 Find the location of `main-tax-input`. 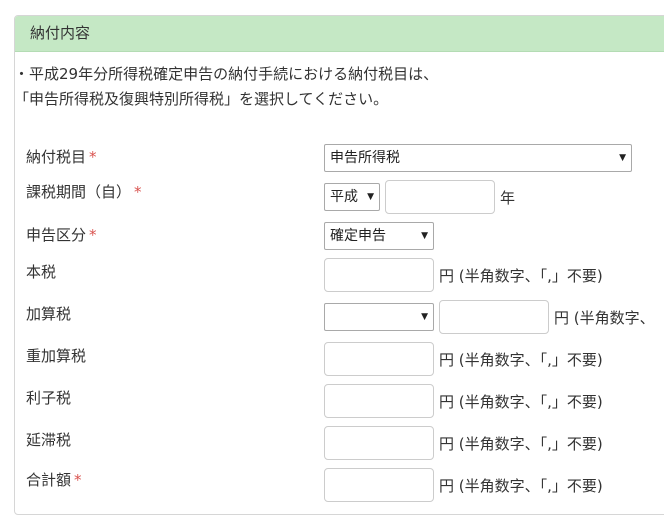

main-tax-input is located at coordinates (379, 275).